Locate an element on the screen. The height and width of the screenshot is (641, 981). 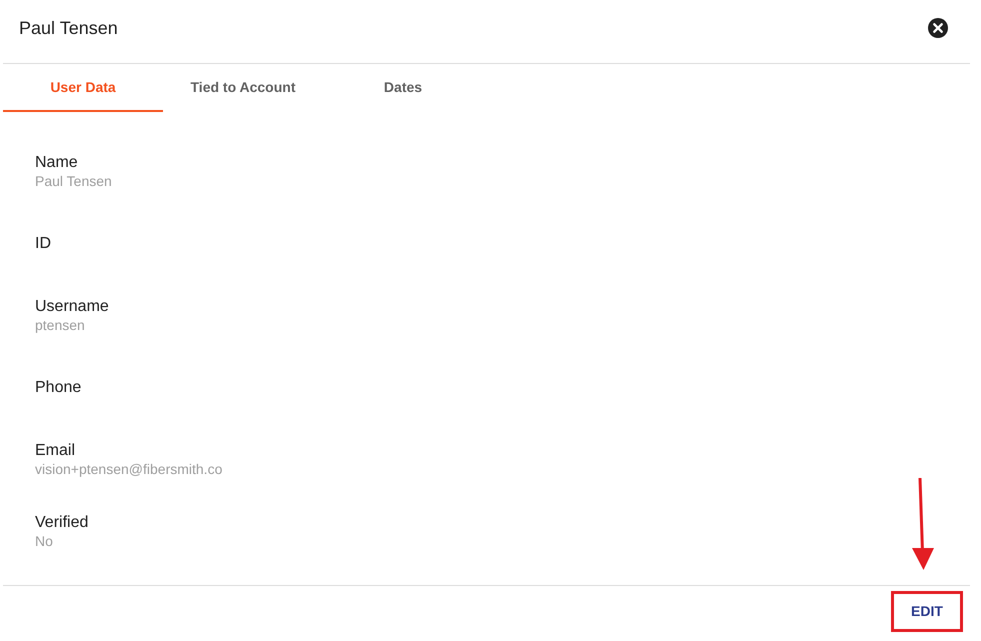
edit-button: EDIT is located at coordinates (927, 611).